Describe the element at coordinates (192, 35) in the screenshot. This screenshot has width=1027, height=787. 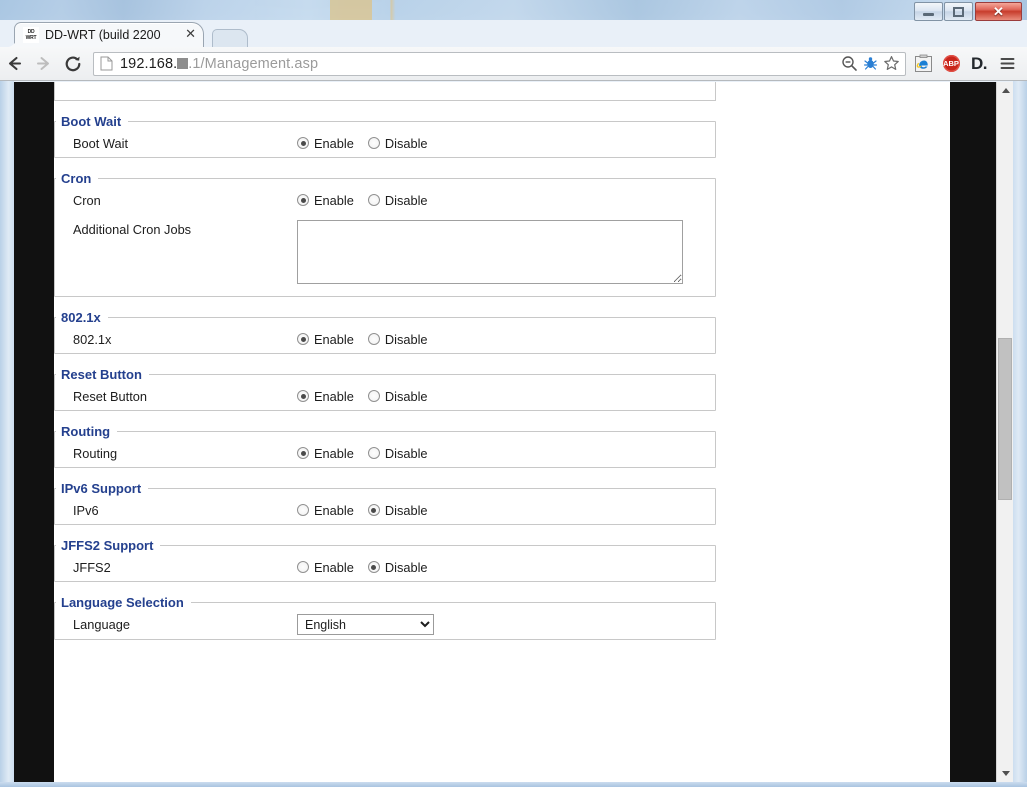
I see `tab-close-icon: ✕` at that location.